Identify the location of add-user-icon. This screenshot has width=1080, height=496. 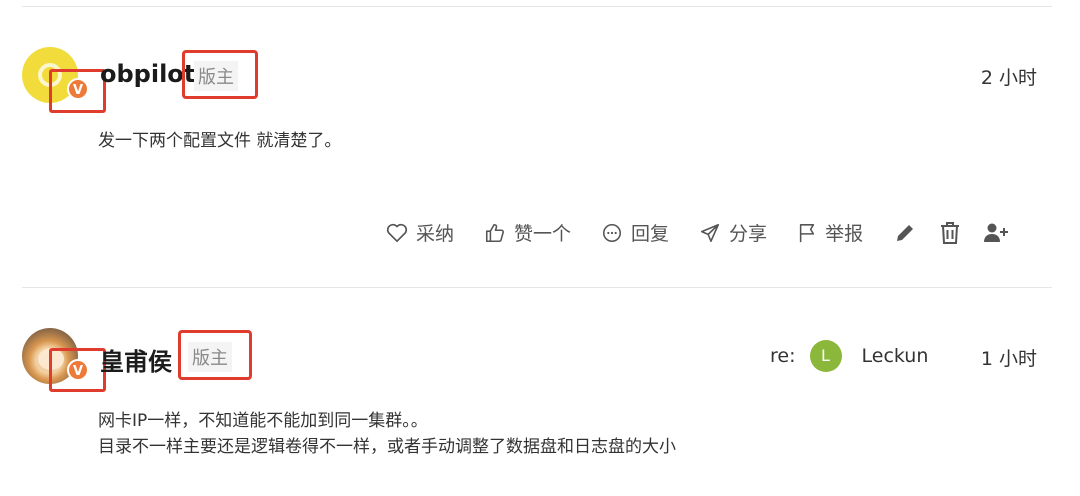
(996, 232).